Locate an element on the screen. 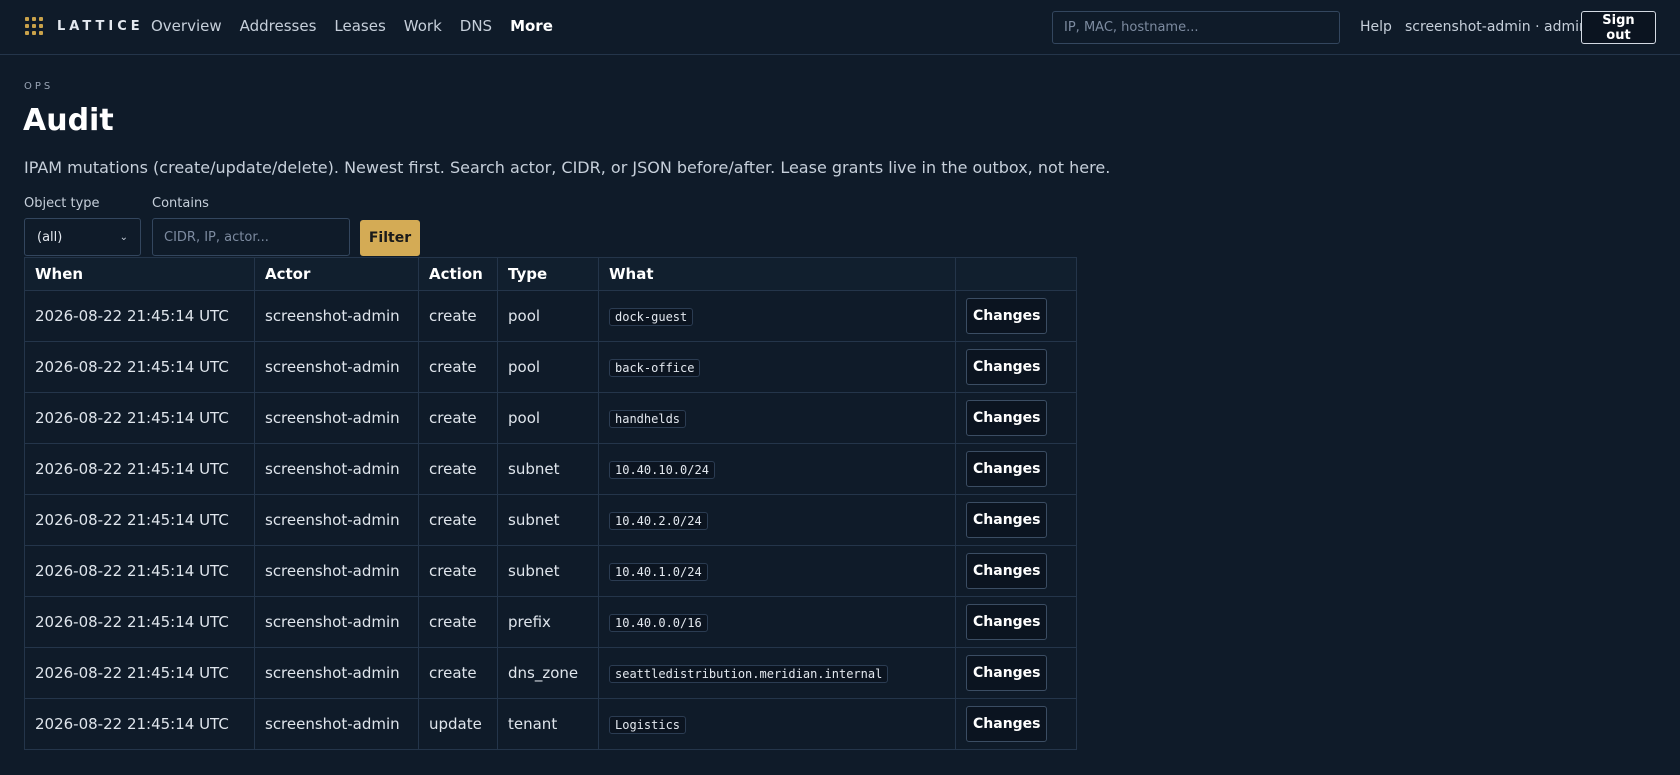 The width and height of the screenshot is (1680, 775). object-identifier: back-office is located at coordinates (655, 367).